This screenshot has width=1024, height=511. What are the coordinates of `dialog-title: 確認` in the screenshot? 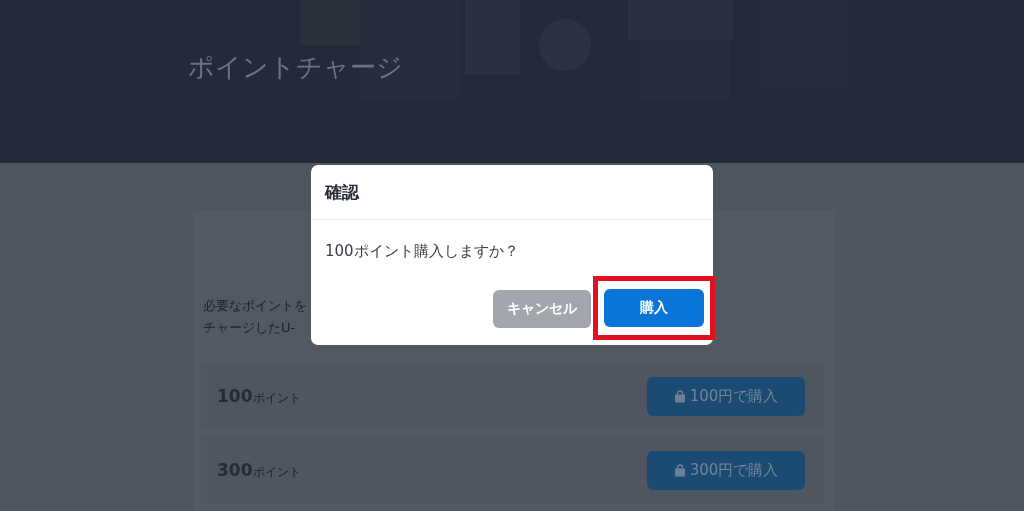 It's located at (512, 192).